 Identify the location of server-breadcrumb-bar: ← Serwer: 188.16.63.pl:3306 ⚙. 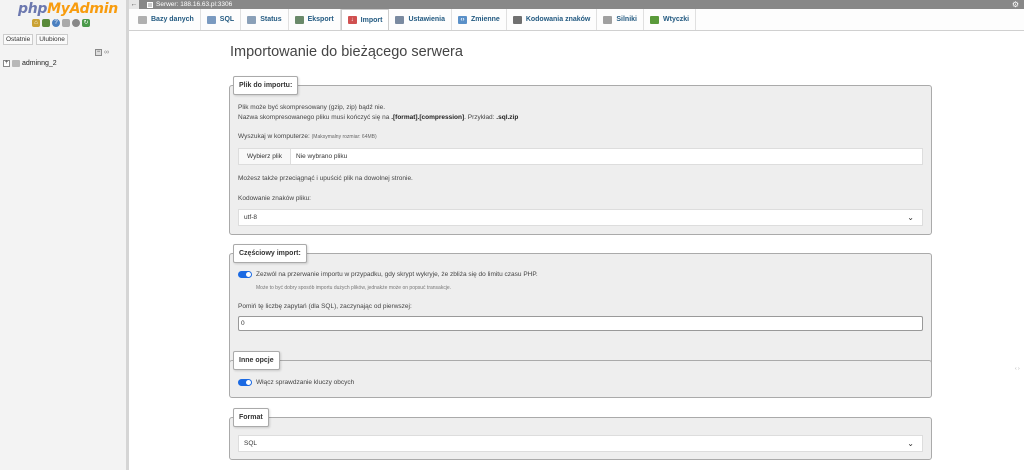
(576, 4).